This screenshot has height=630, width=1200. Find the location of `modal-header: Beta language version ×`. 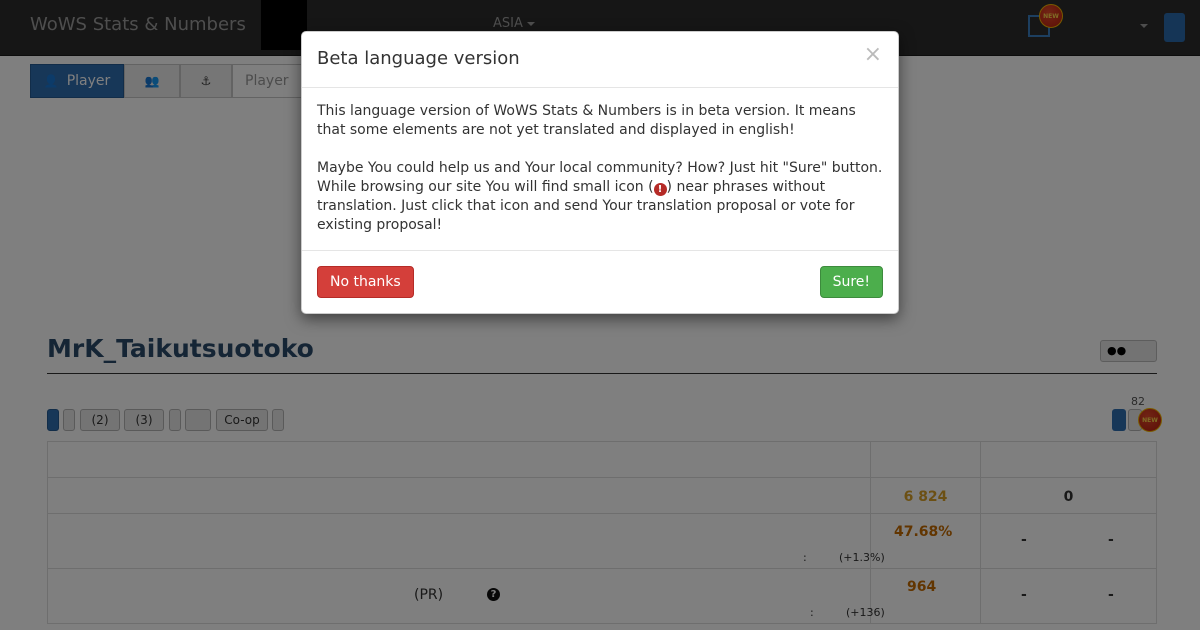

modal-header: Beta language version × is located at coordinates (600, 60).